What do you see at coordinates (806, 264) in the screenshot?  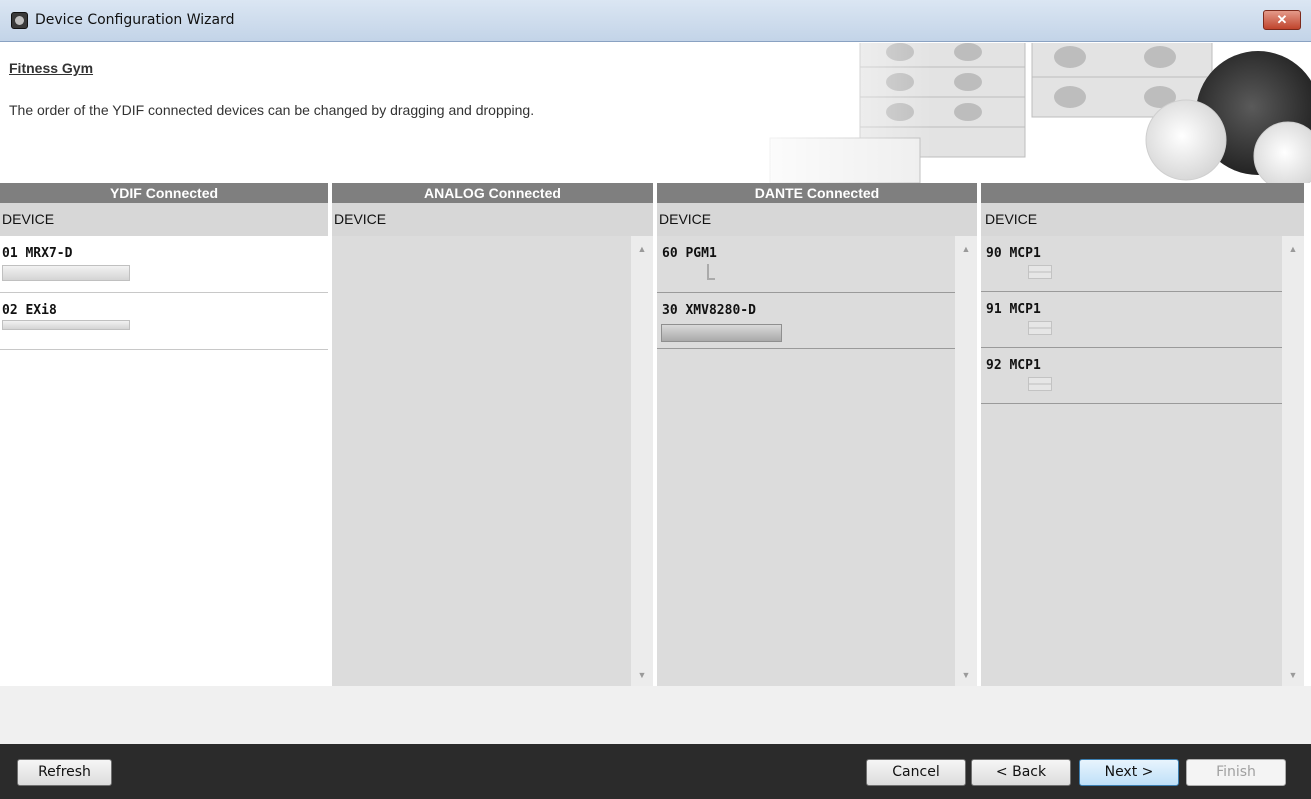 I see `list-item: 60 PGM1` at bounding box center [806, 264].